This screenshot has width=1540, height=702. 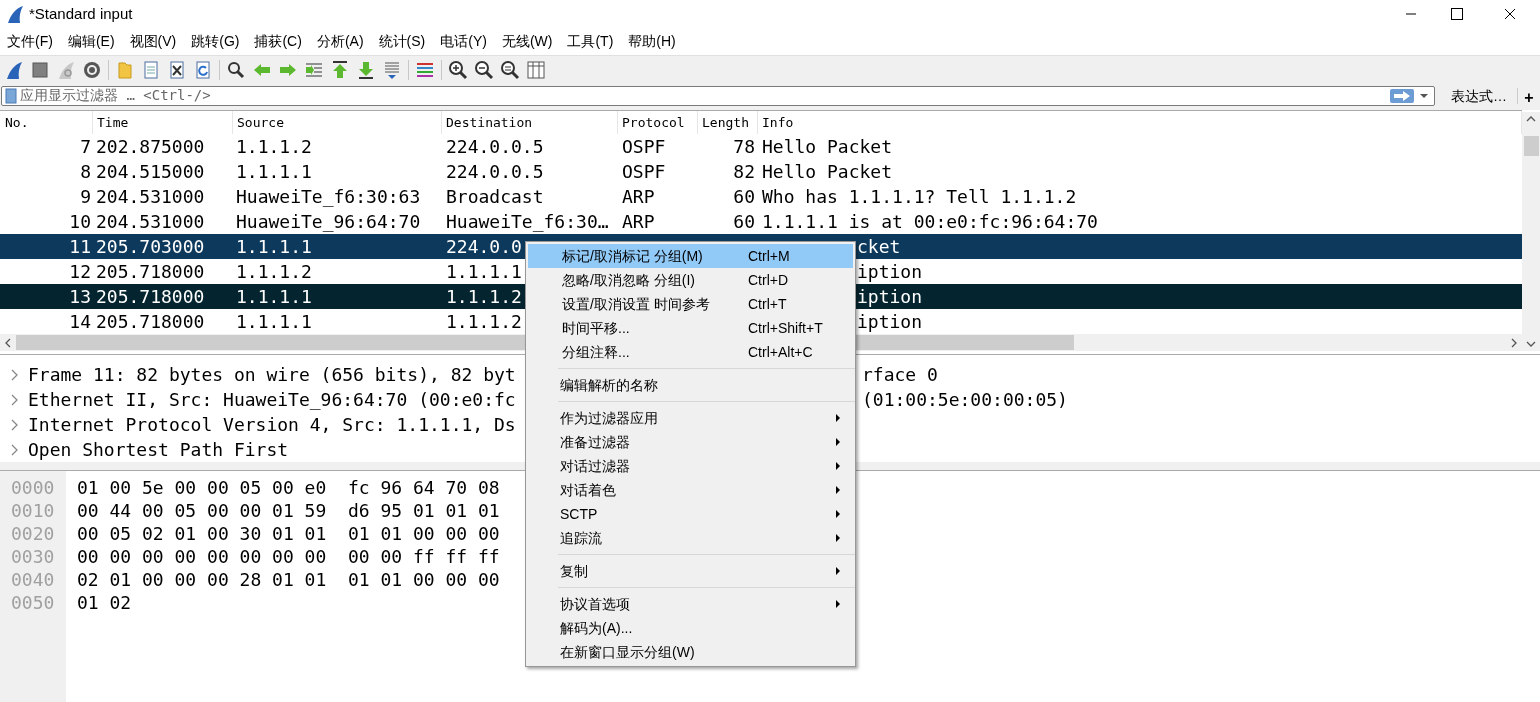 What do you see at coordinates (150, 246) in the screenshot?
I see `table-cell: 205.703000` at bounding box center [150, 246].